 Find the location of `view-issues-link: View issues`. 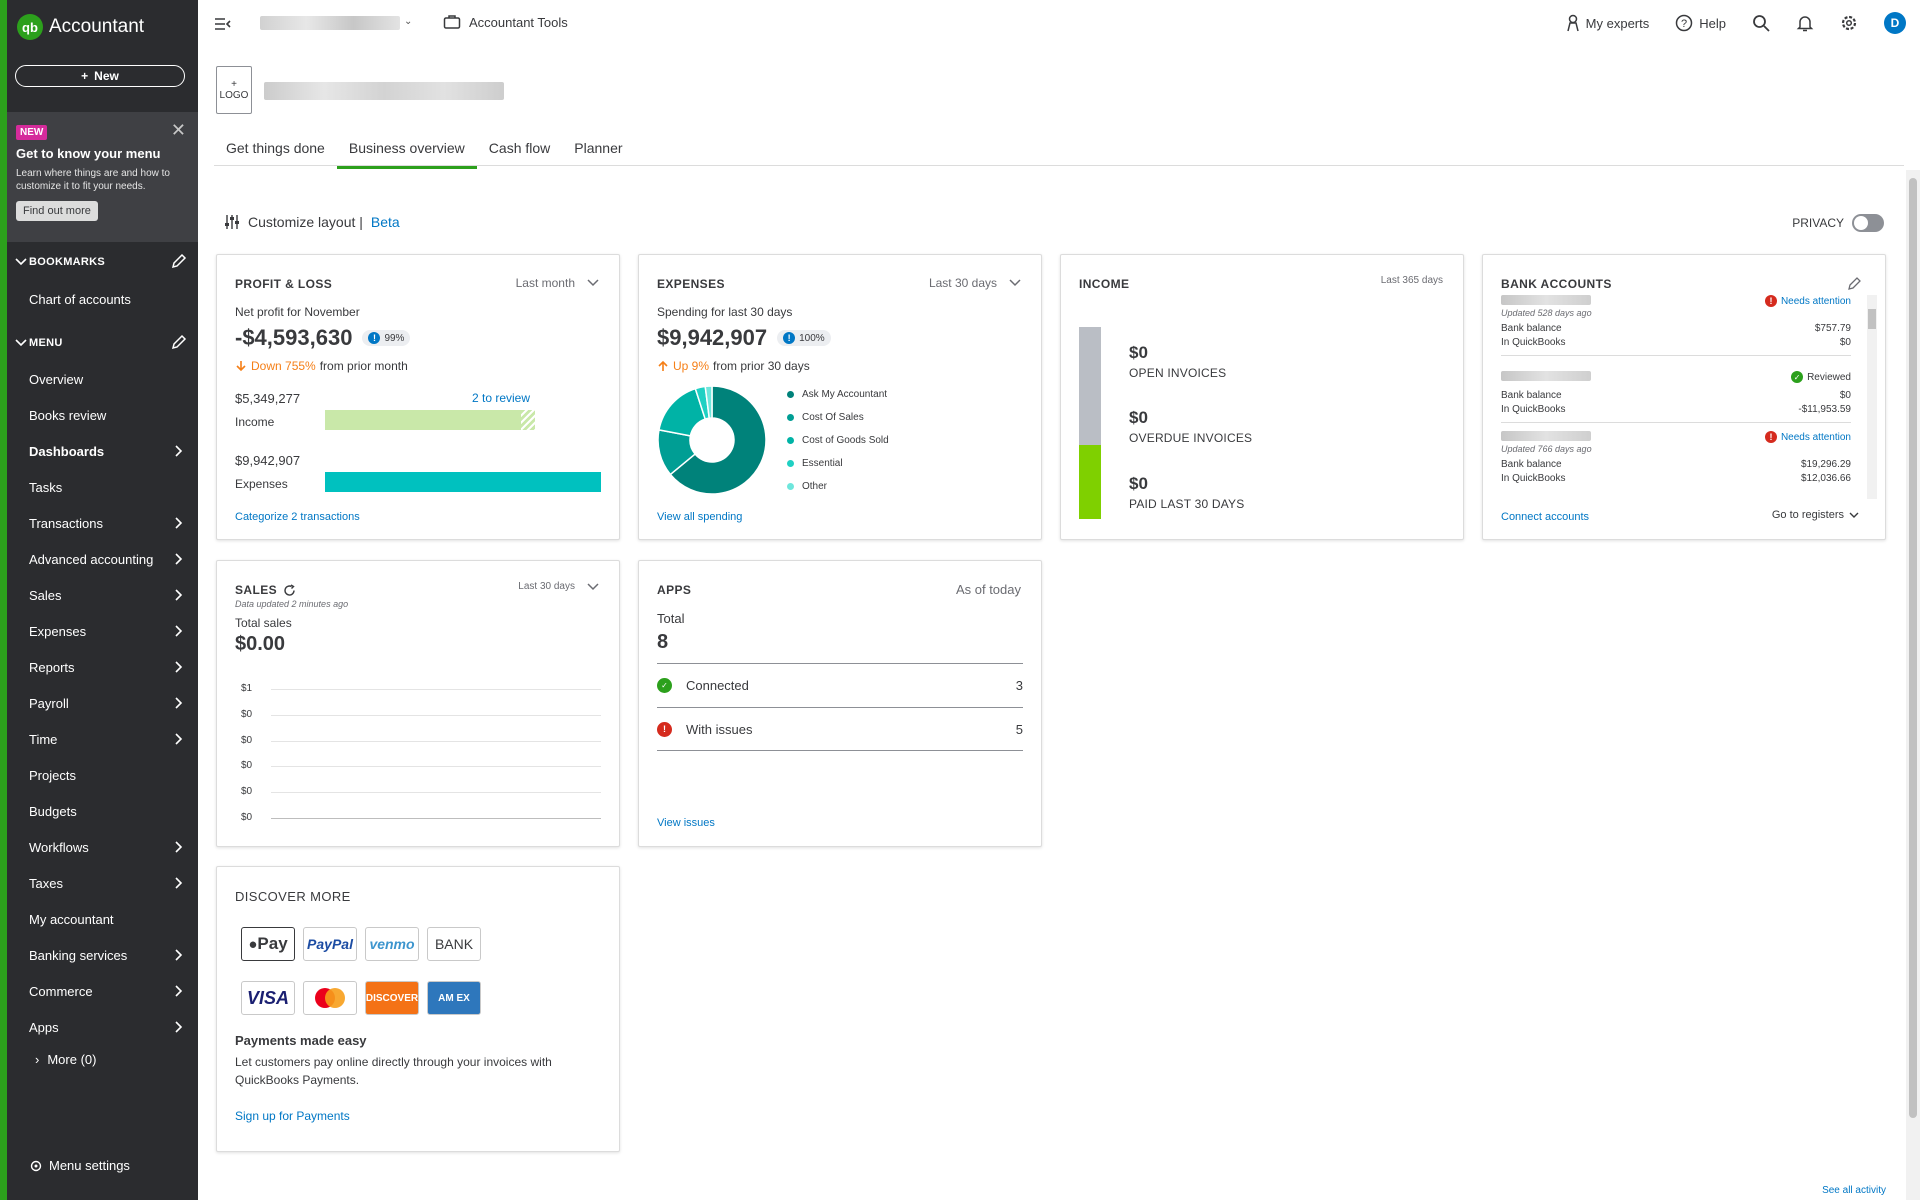

view-issues-link: View issues is located at coordinates (686, 823).